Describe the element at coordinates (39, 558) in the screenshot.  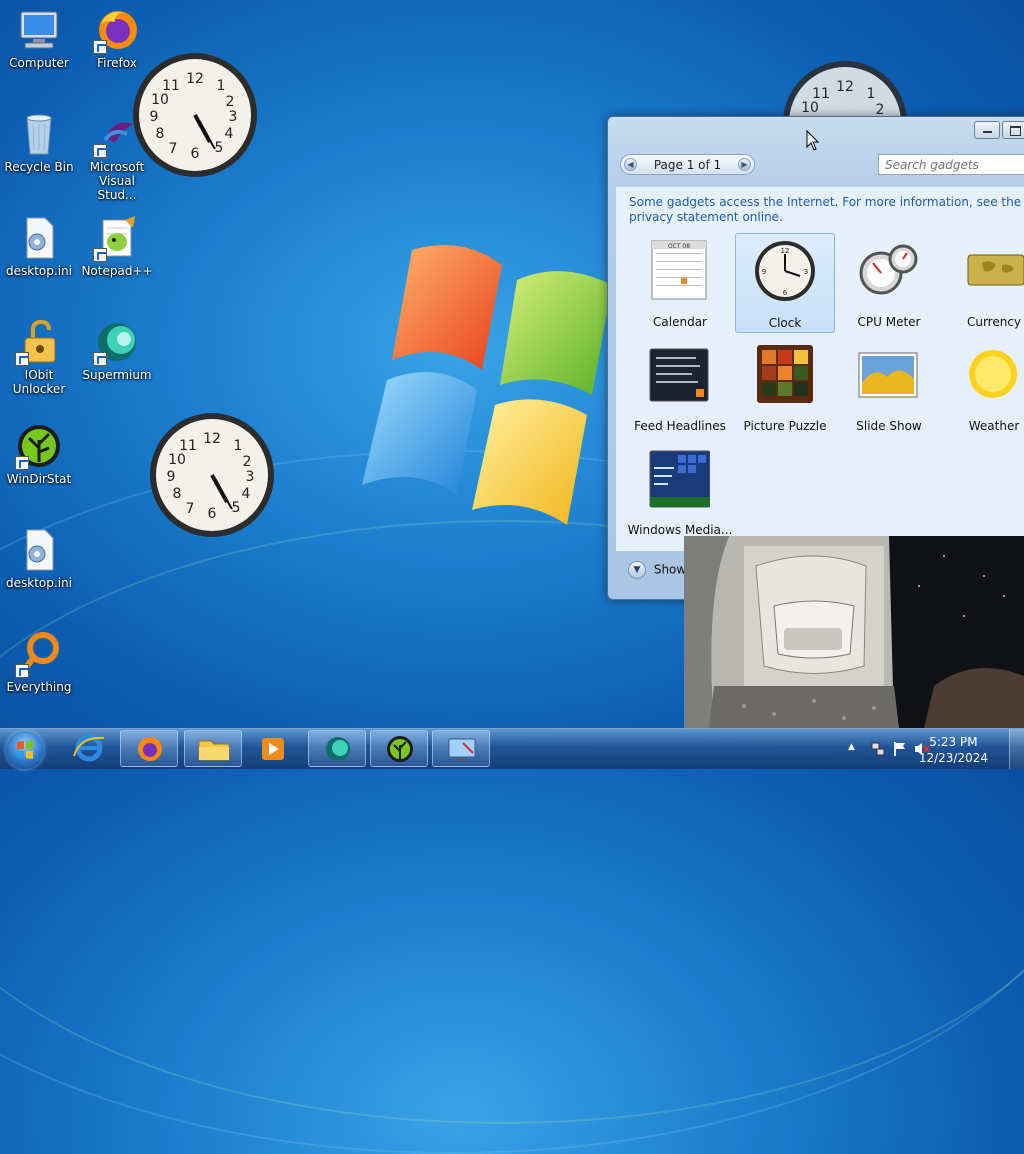
I see `desktop-icon-desktop-ini-2: desktop.ini` at that location.